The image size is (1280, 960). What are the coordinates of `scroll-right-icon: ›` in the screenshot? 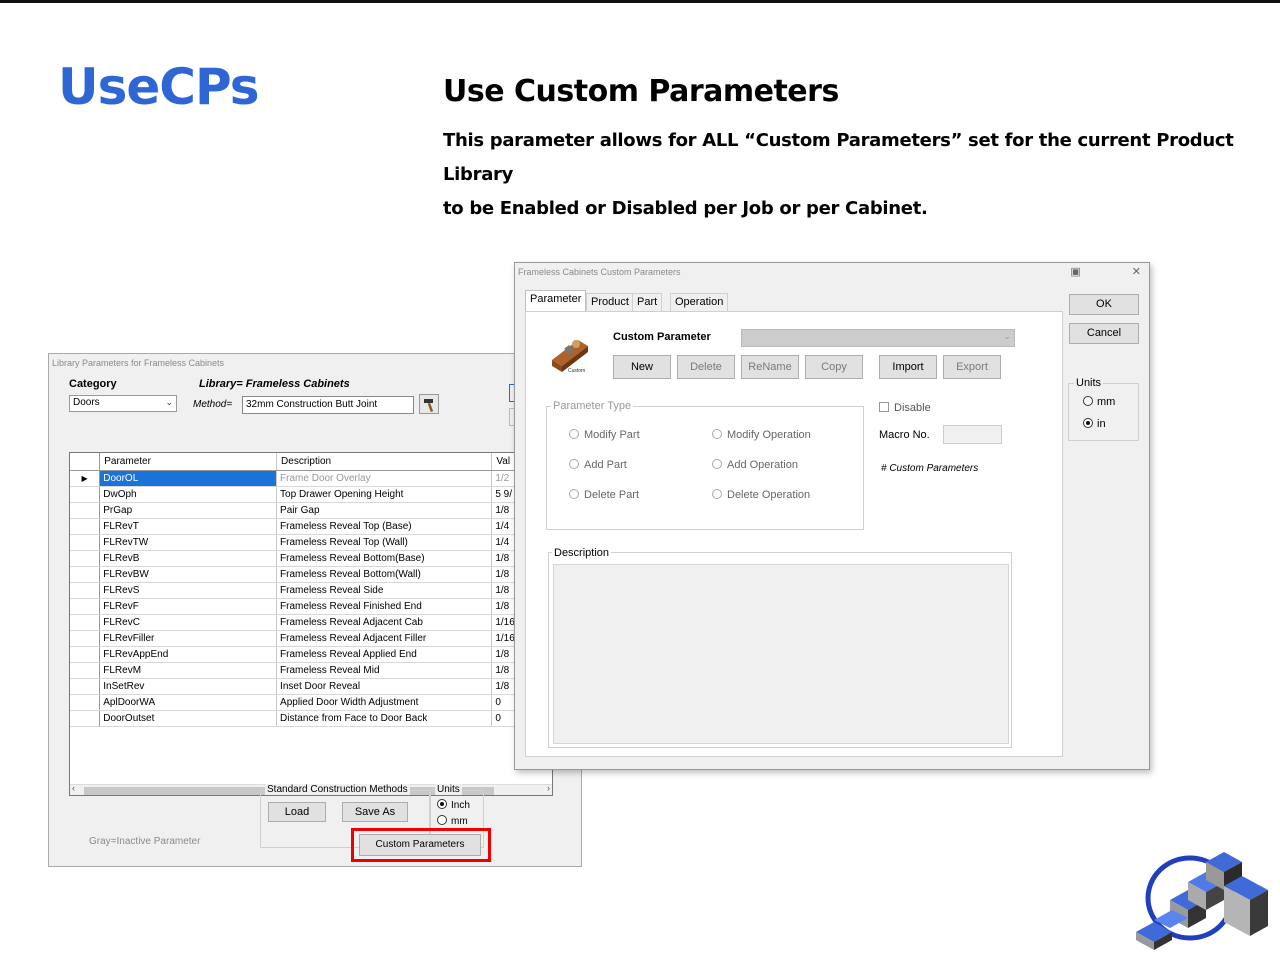 It's located at (548, 788).